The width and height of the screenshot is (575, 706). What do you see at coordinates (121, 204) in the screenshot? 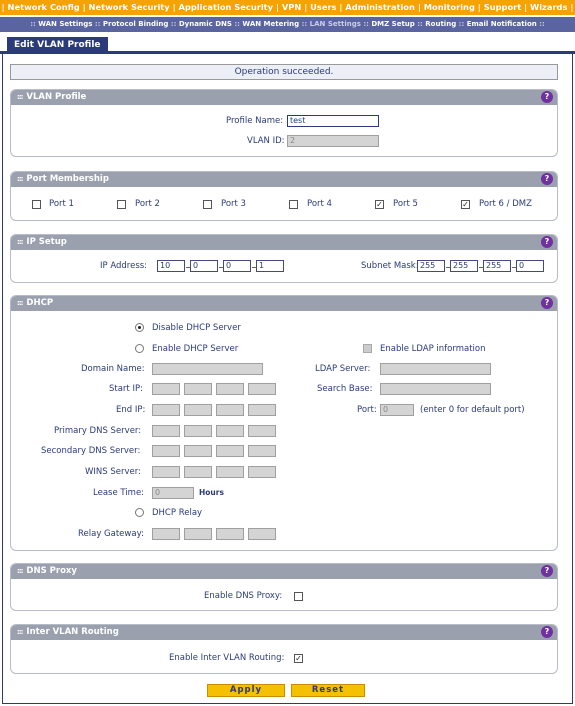
I see `port-2-checkbox` at bounding box center [121, 204].